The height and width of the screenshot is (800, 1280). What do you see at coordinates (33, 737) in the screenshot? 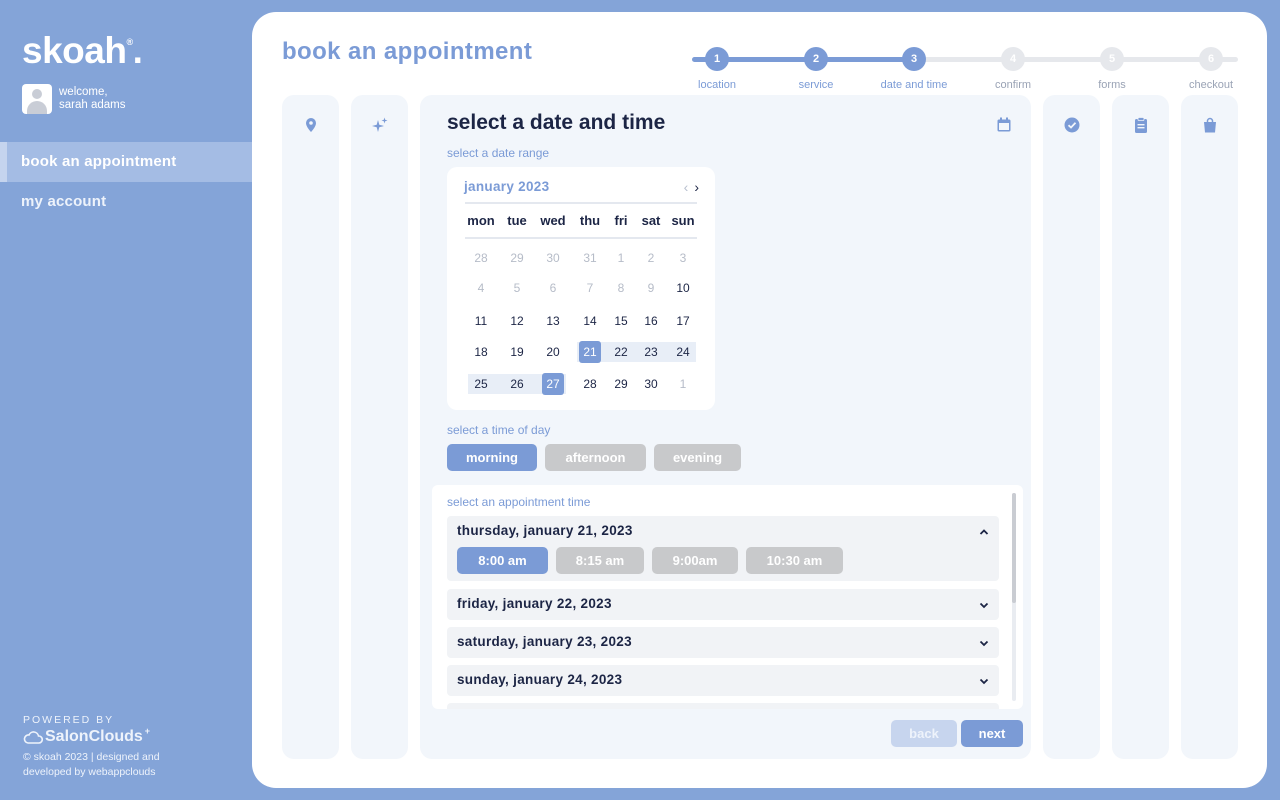
I see `cloud-icon` at bounding box center [33, 737].